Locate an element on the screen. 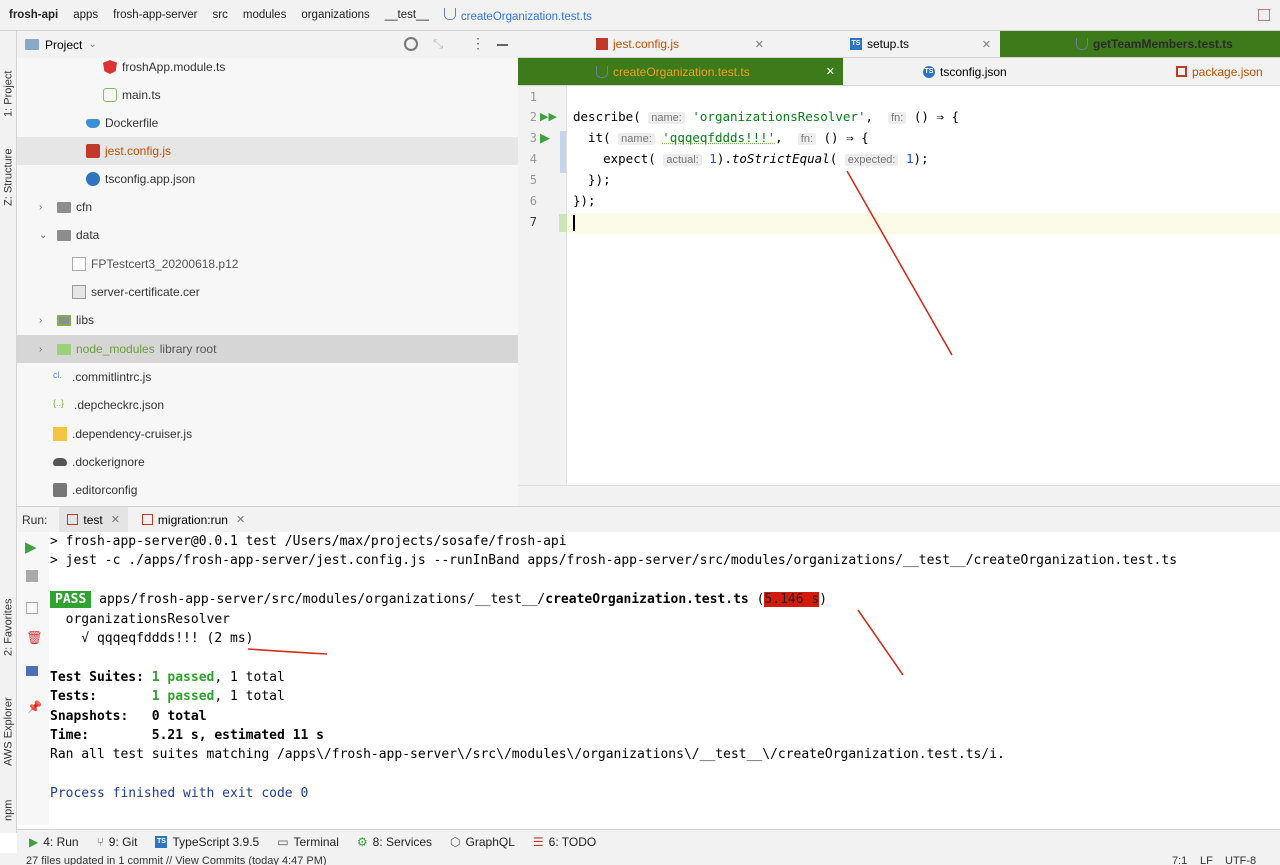 The height and width of the screenshot is (865, 1280). caret-position: 7:1 is located at coordinates (1179, 859).